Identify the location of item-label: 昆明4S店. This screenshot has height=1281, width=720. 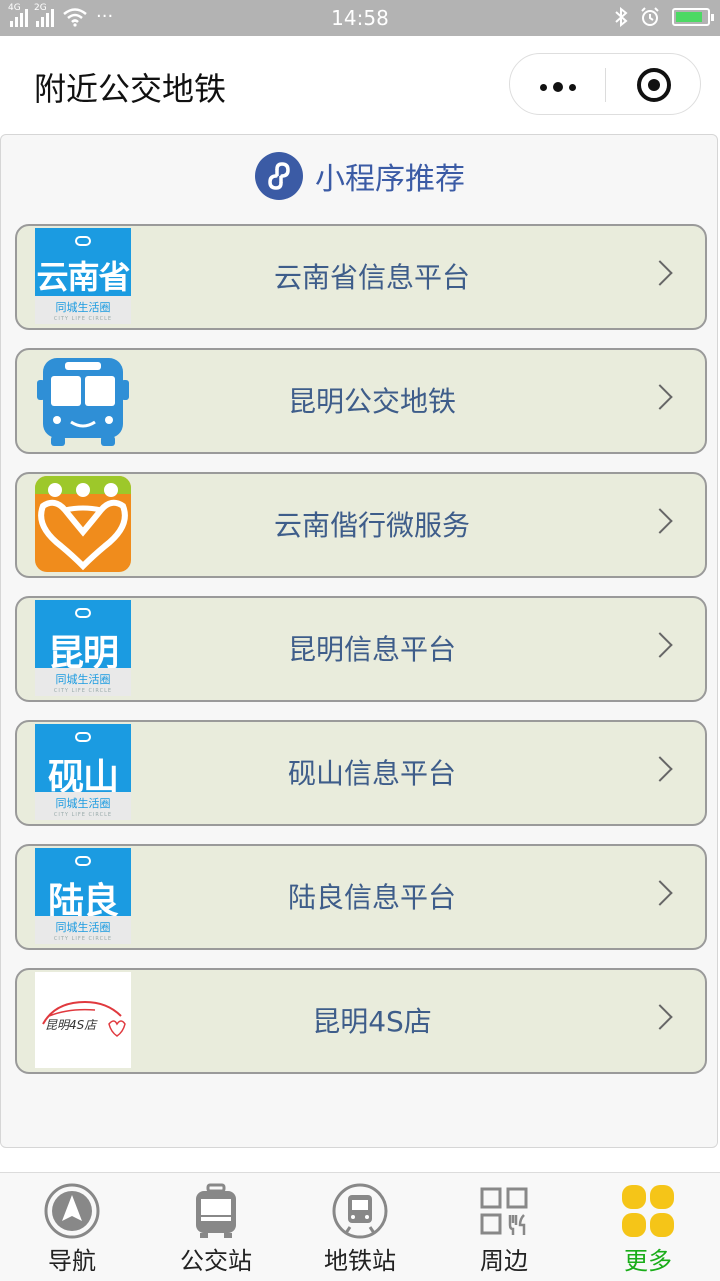
(372, 1021).